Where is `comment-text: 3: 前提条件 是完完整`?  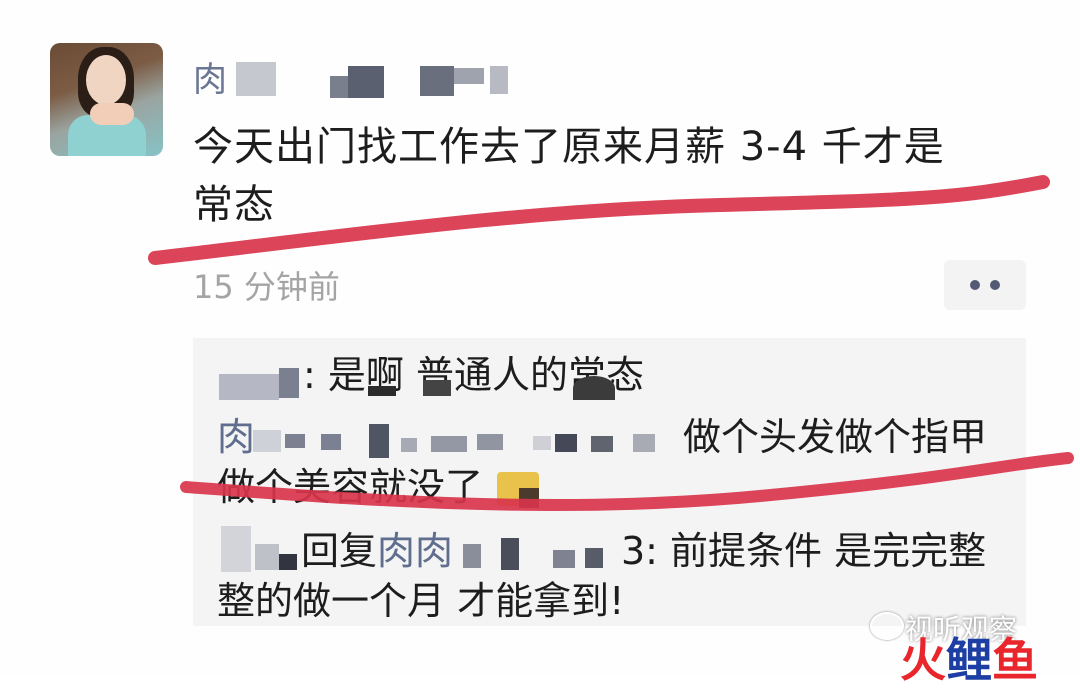 comment-text: 3: 前提条件 是完完整 is located at coordinates (804, 551).